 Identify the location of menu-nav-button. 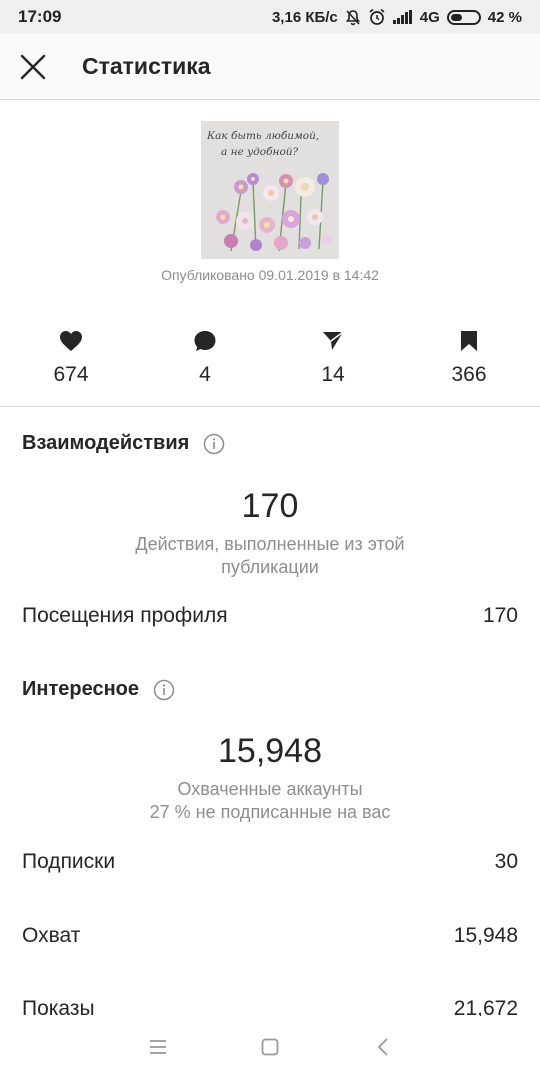
(158, 1049).